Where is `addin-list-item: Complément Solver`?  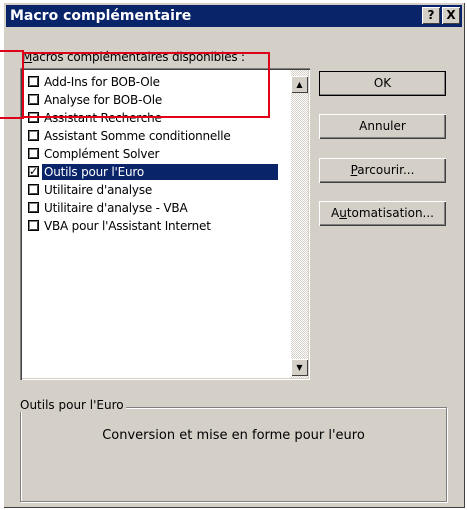
addin-list-item: Complément Solver is located at coordinates (158, 154).